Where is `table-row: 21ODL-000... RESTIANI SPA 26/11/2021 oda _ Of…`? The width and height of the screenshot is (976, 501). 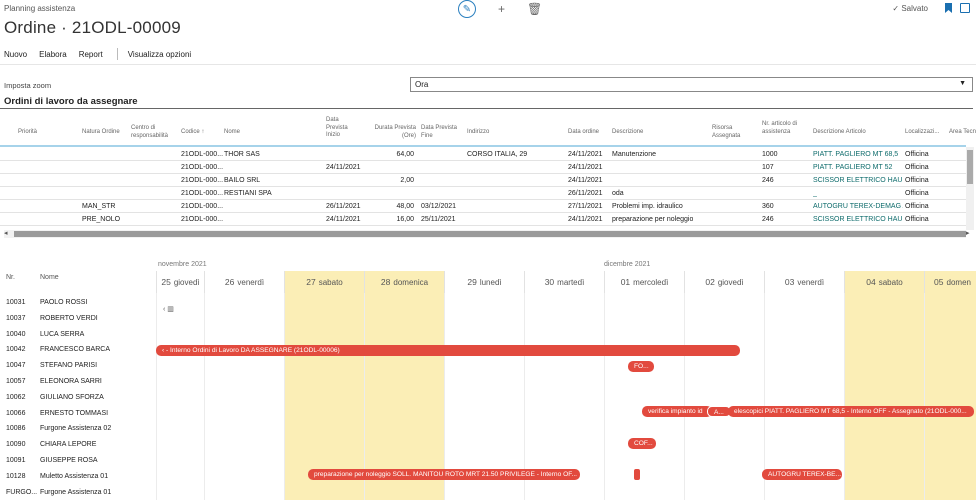 table-row: 21ODL-000... RESTIANI SPA 26/11/2021 oda _ Of… is located at coordinates (483, 193).